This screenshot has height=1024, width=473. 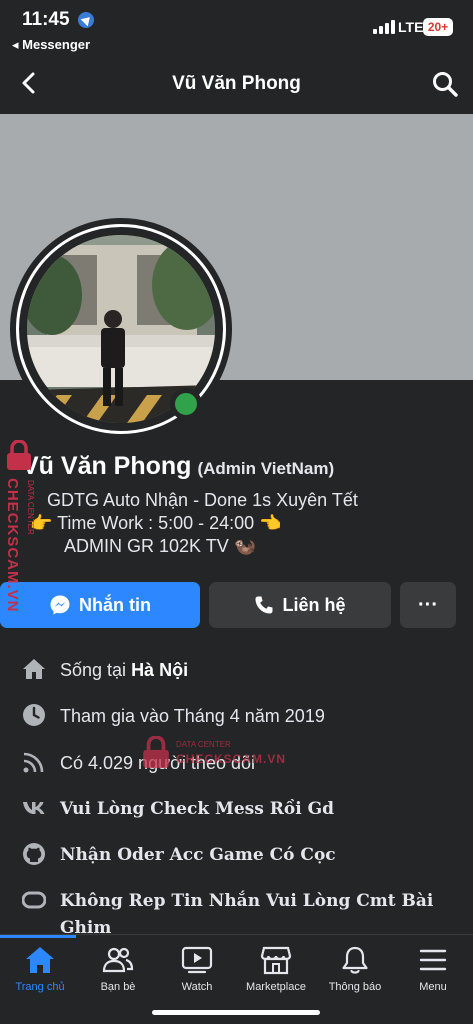 What do you see at coordinates (355, 987) in the screenshot?
I see `tab-label: Thông báo` at bounding box center [355, 987].